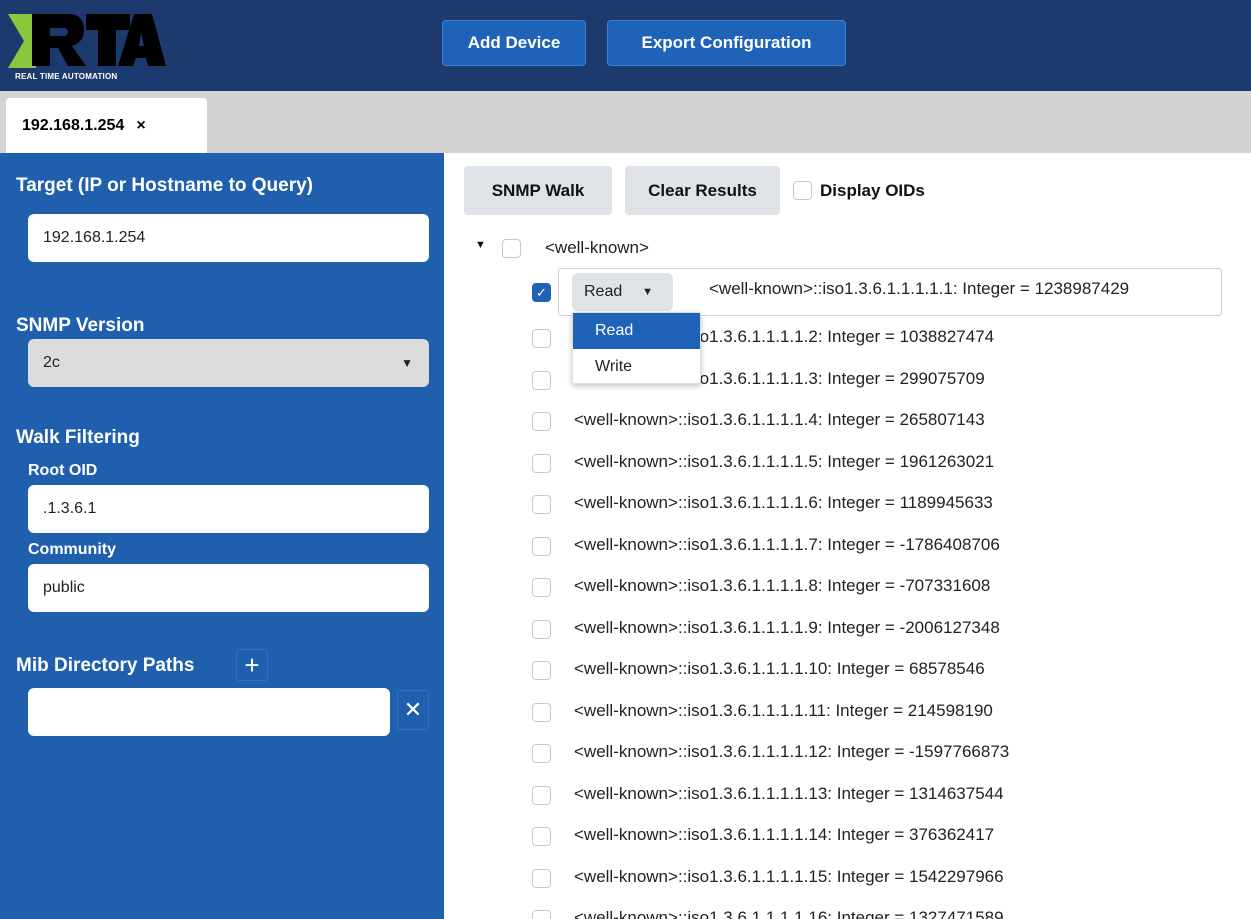  I want to click on target-heading: Target (IP or Hostname to Query), so click(165, 185).